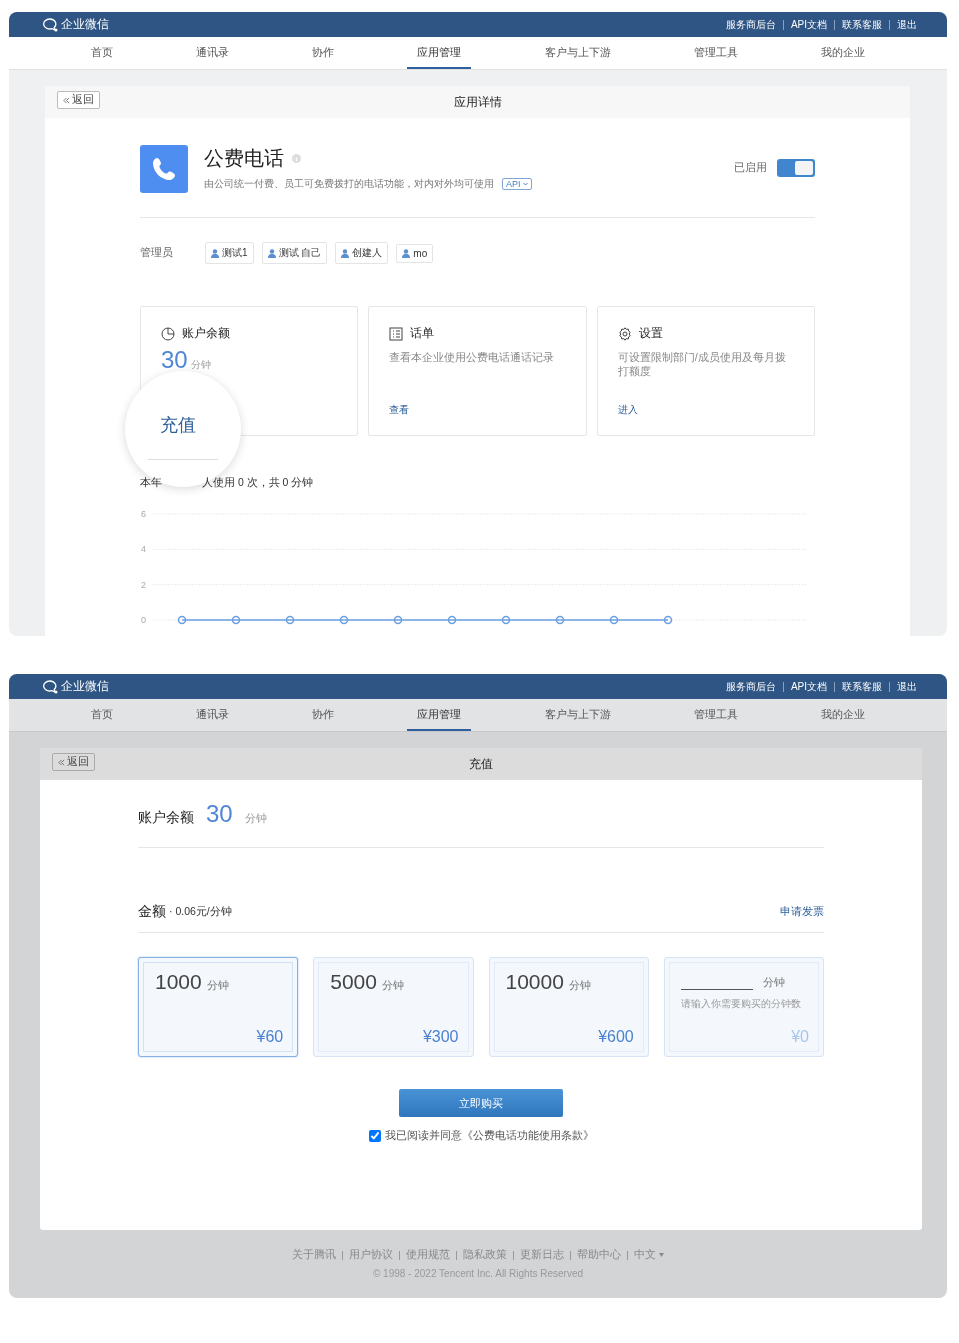 This screenshot has width=959, height=1343. What do you see at coordinates (353, 982) in the screenshot?
I see `minutes-value: 5000` at bounding box center [353, 982].